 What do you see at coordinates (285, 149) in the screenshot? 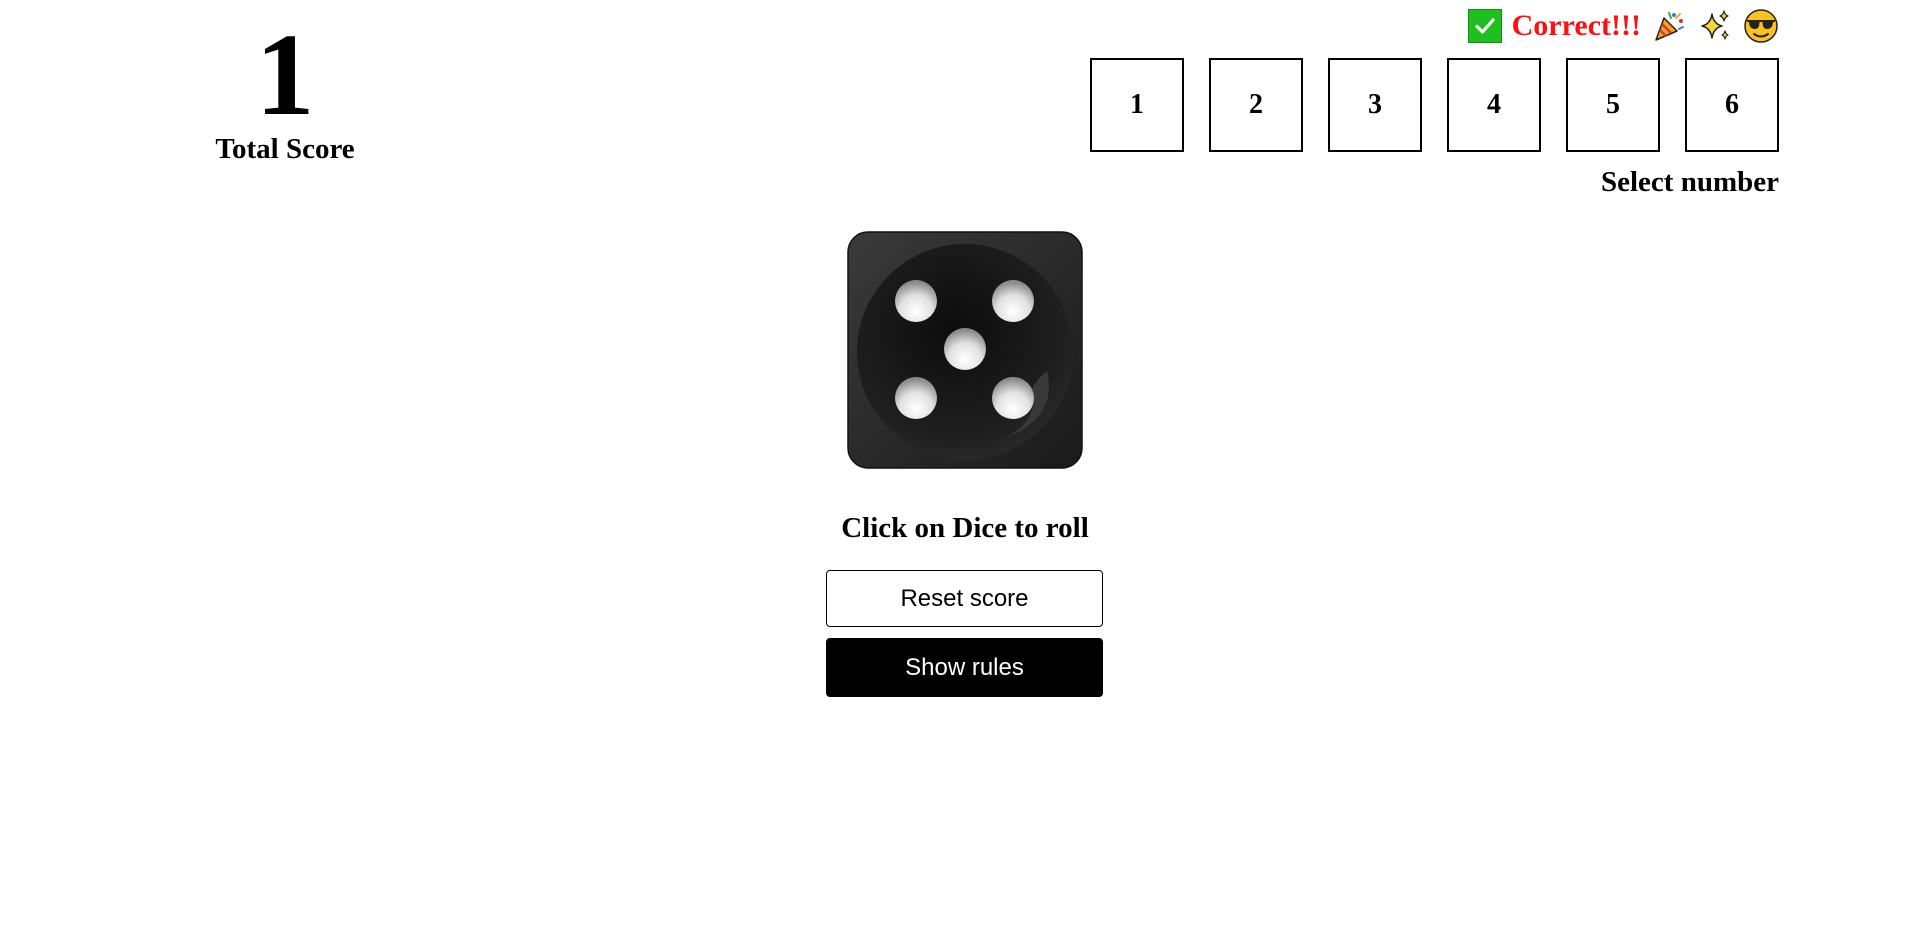
I see `total-score-label: Total Score` at bounding box center [285, 149].